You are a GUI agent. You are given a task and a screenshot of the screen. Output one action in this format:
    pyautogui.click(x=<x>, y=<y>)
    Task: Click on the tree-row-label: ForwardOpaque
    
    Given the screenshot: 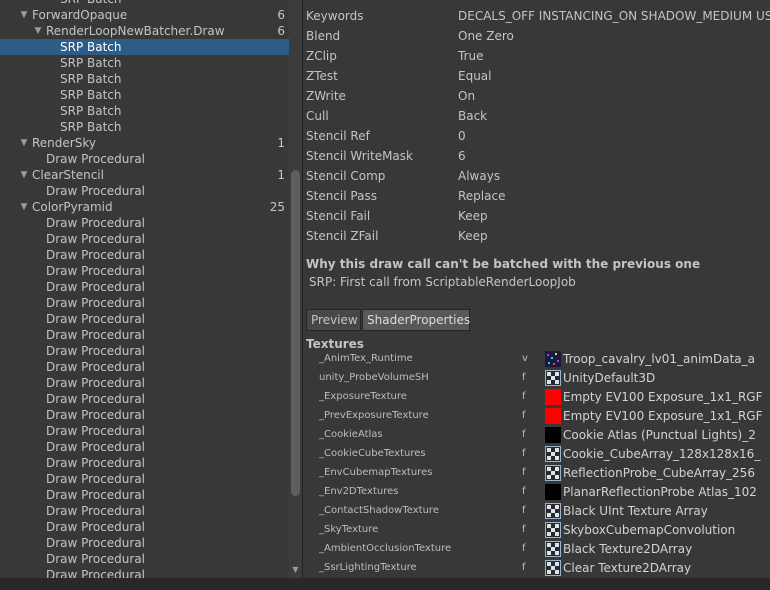 What is the action you would take?
    pyautogui.click(x=80, y=15)
    